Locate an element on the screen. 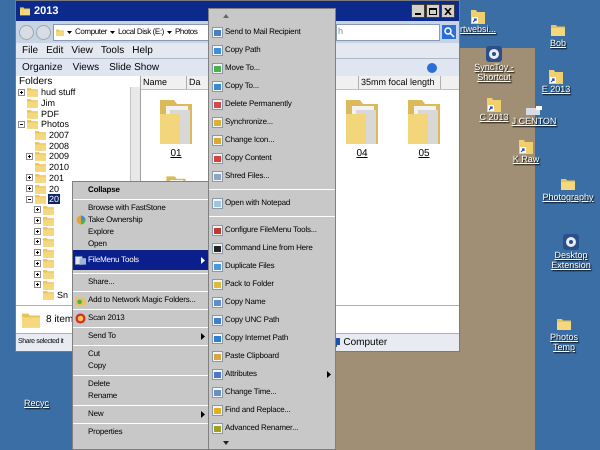  tree-item: hud stuff is located at coordinates (58, 92).